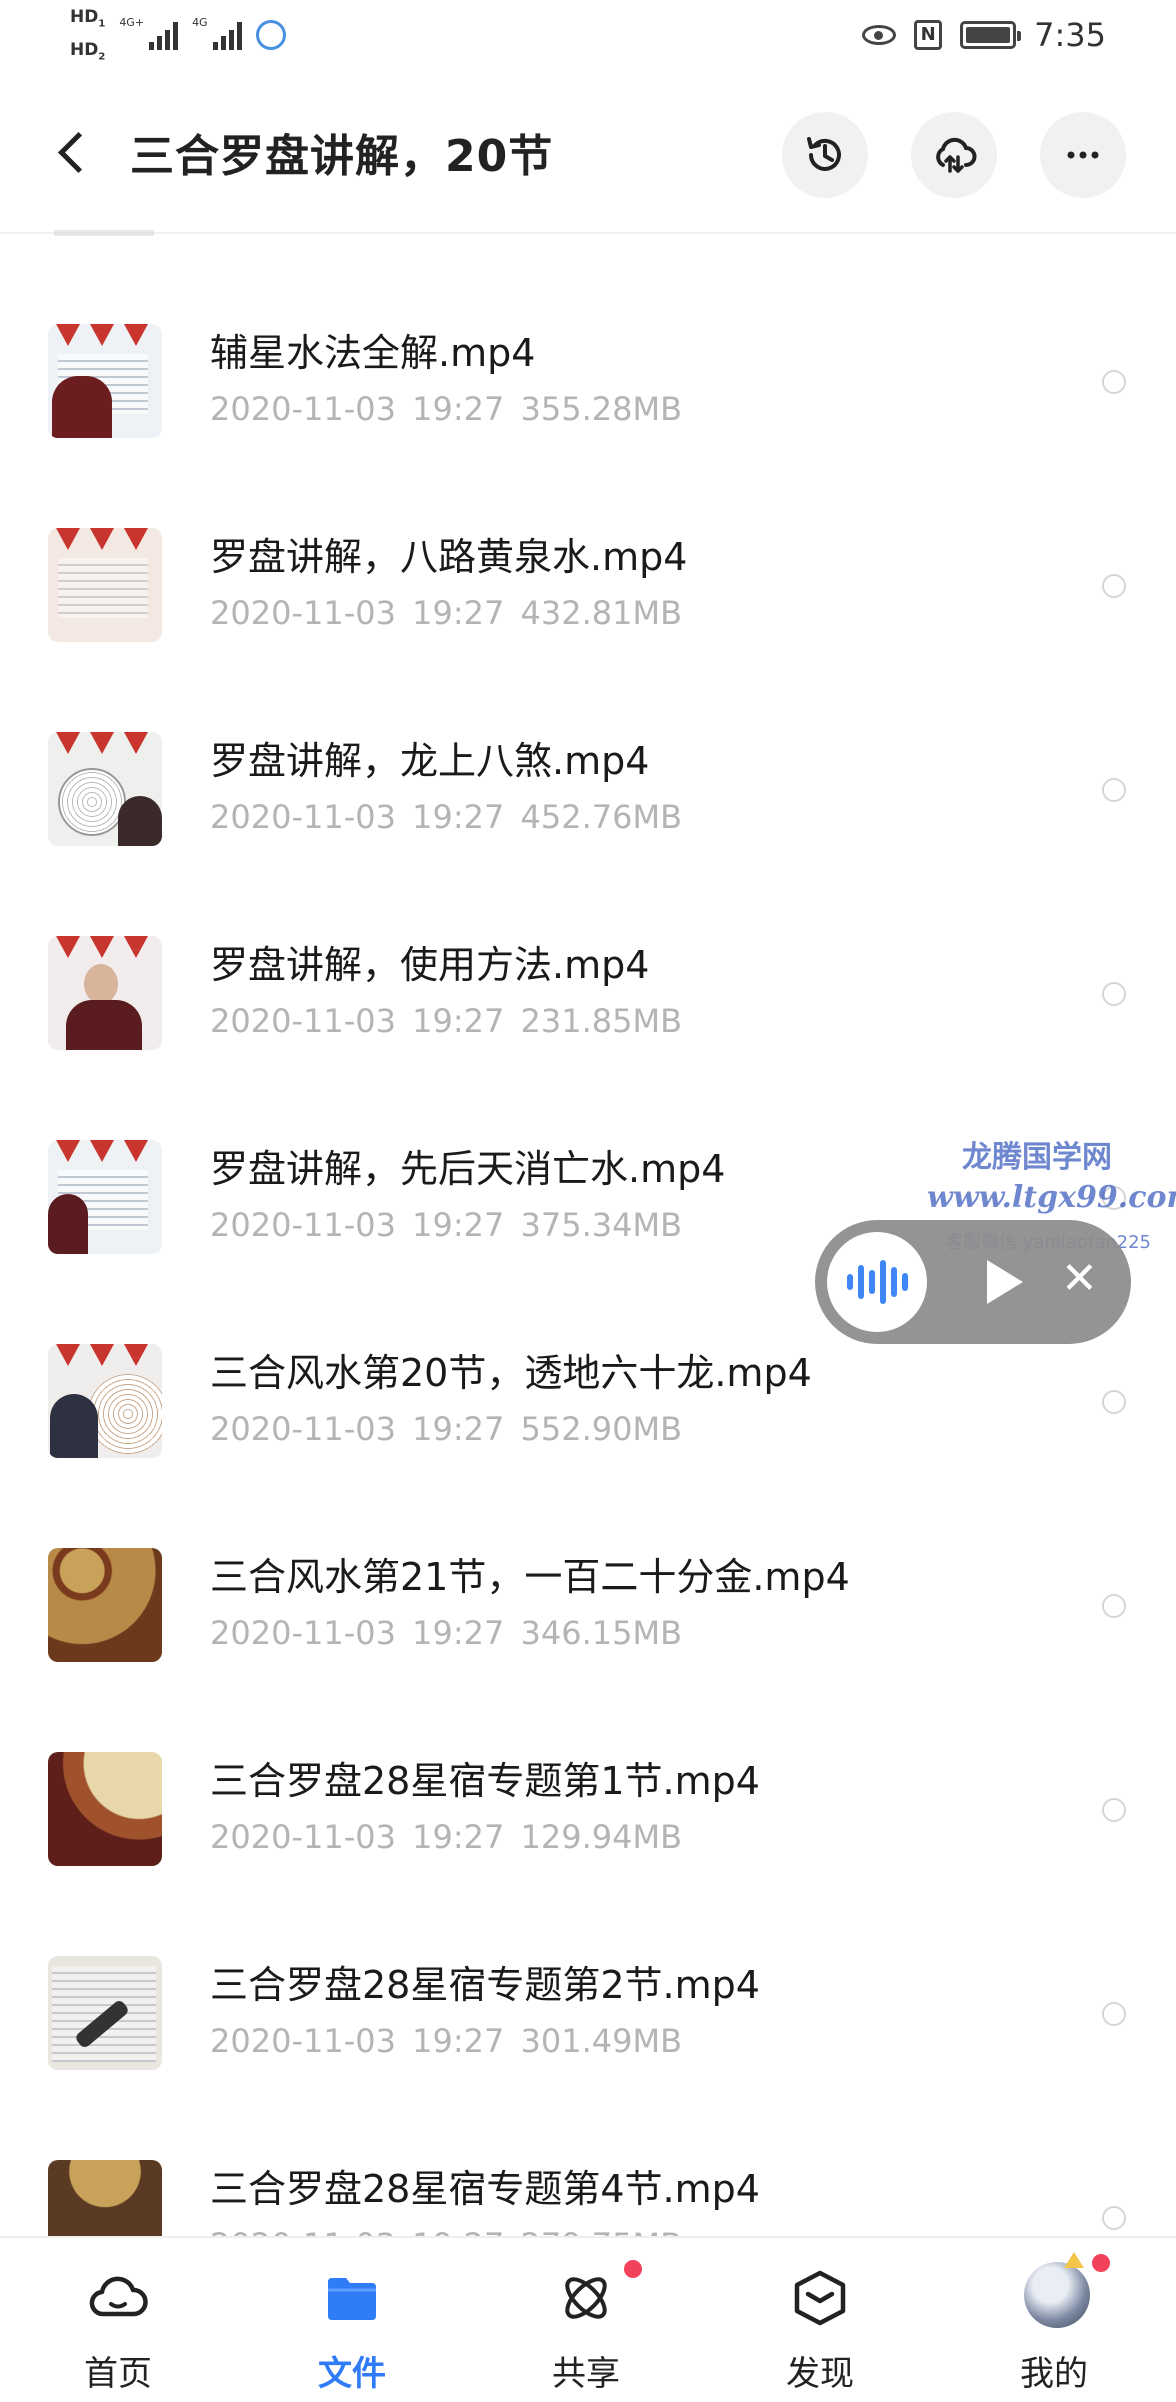  I want to click on bottom-nav: 首页 文件 共享 发现 我的, so click(588, 2319).